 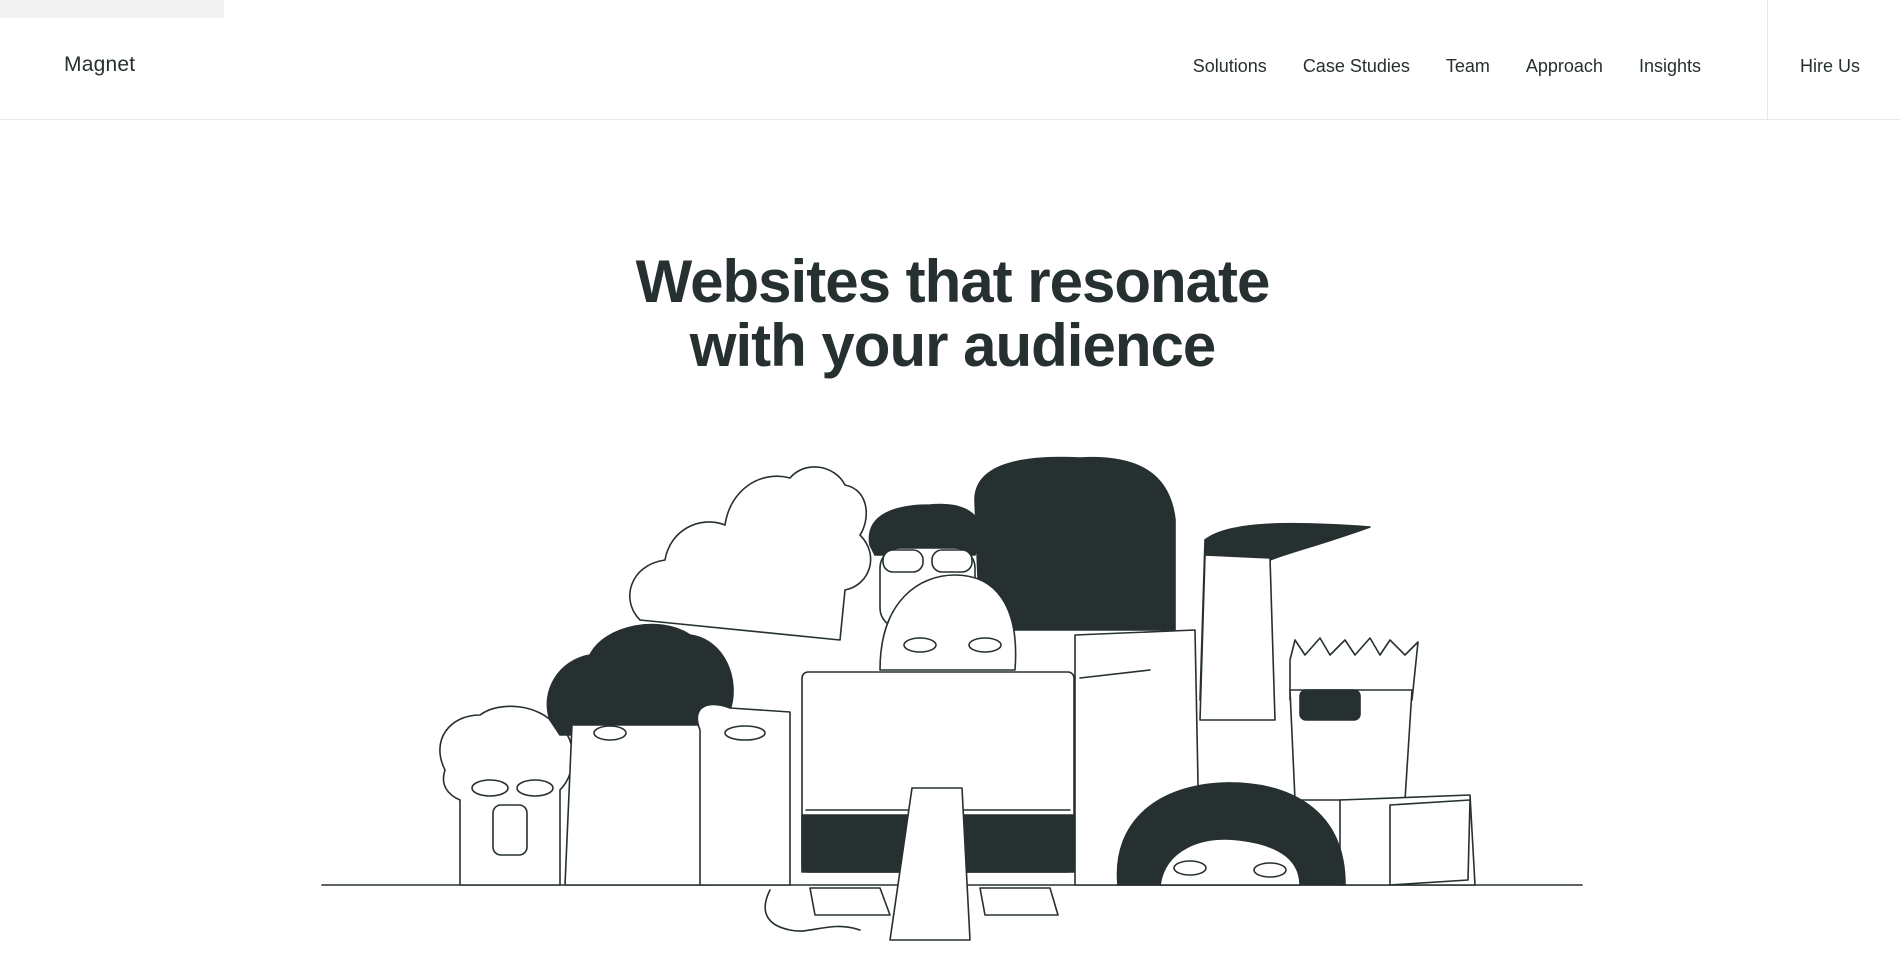 I want to click on hire-us-button: Hire Us, so click(x=1830, y=66).